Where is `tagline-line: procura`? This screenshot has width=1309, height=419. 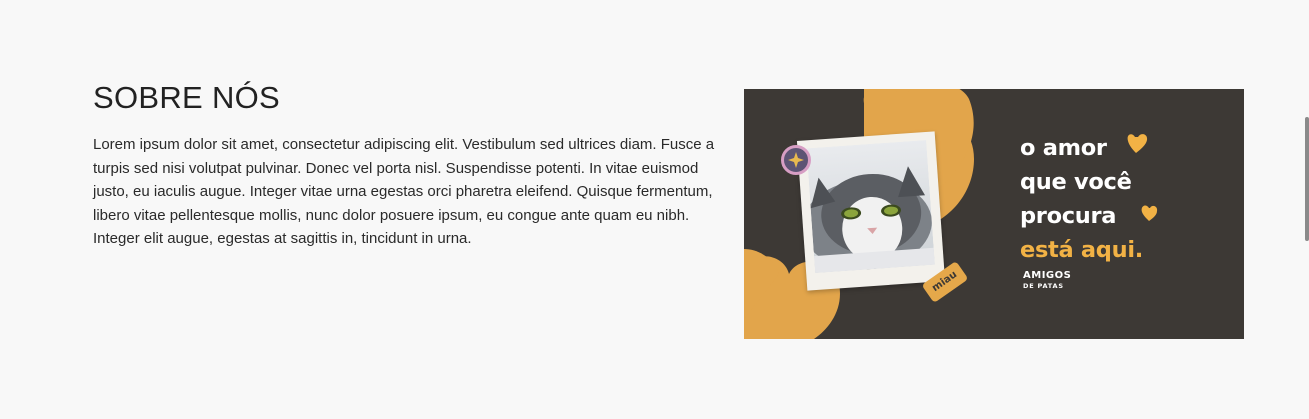
tagline-line: procura is located at coordinates (1068, 216).